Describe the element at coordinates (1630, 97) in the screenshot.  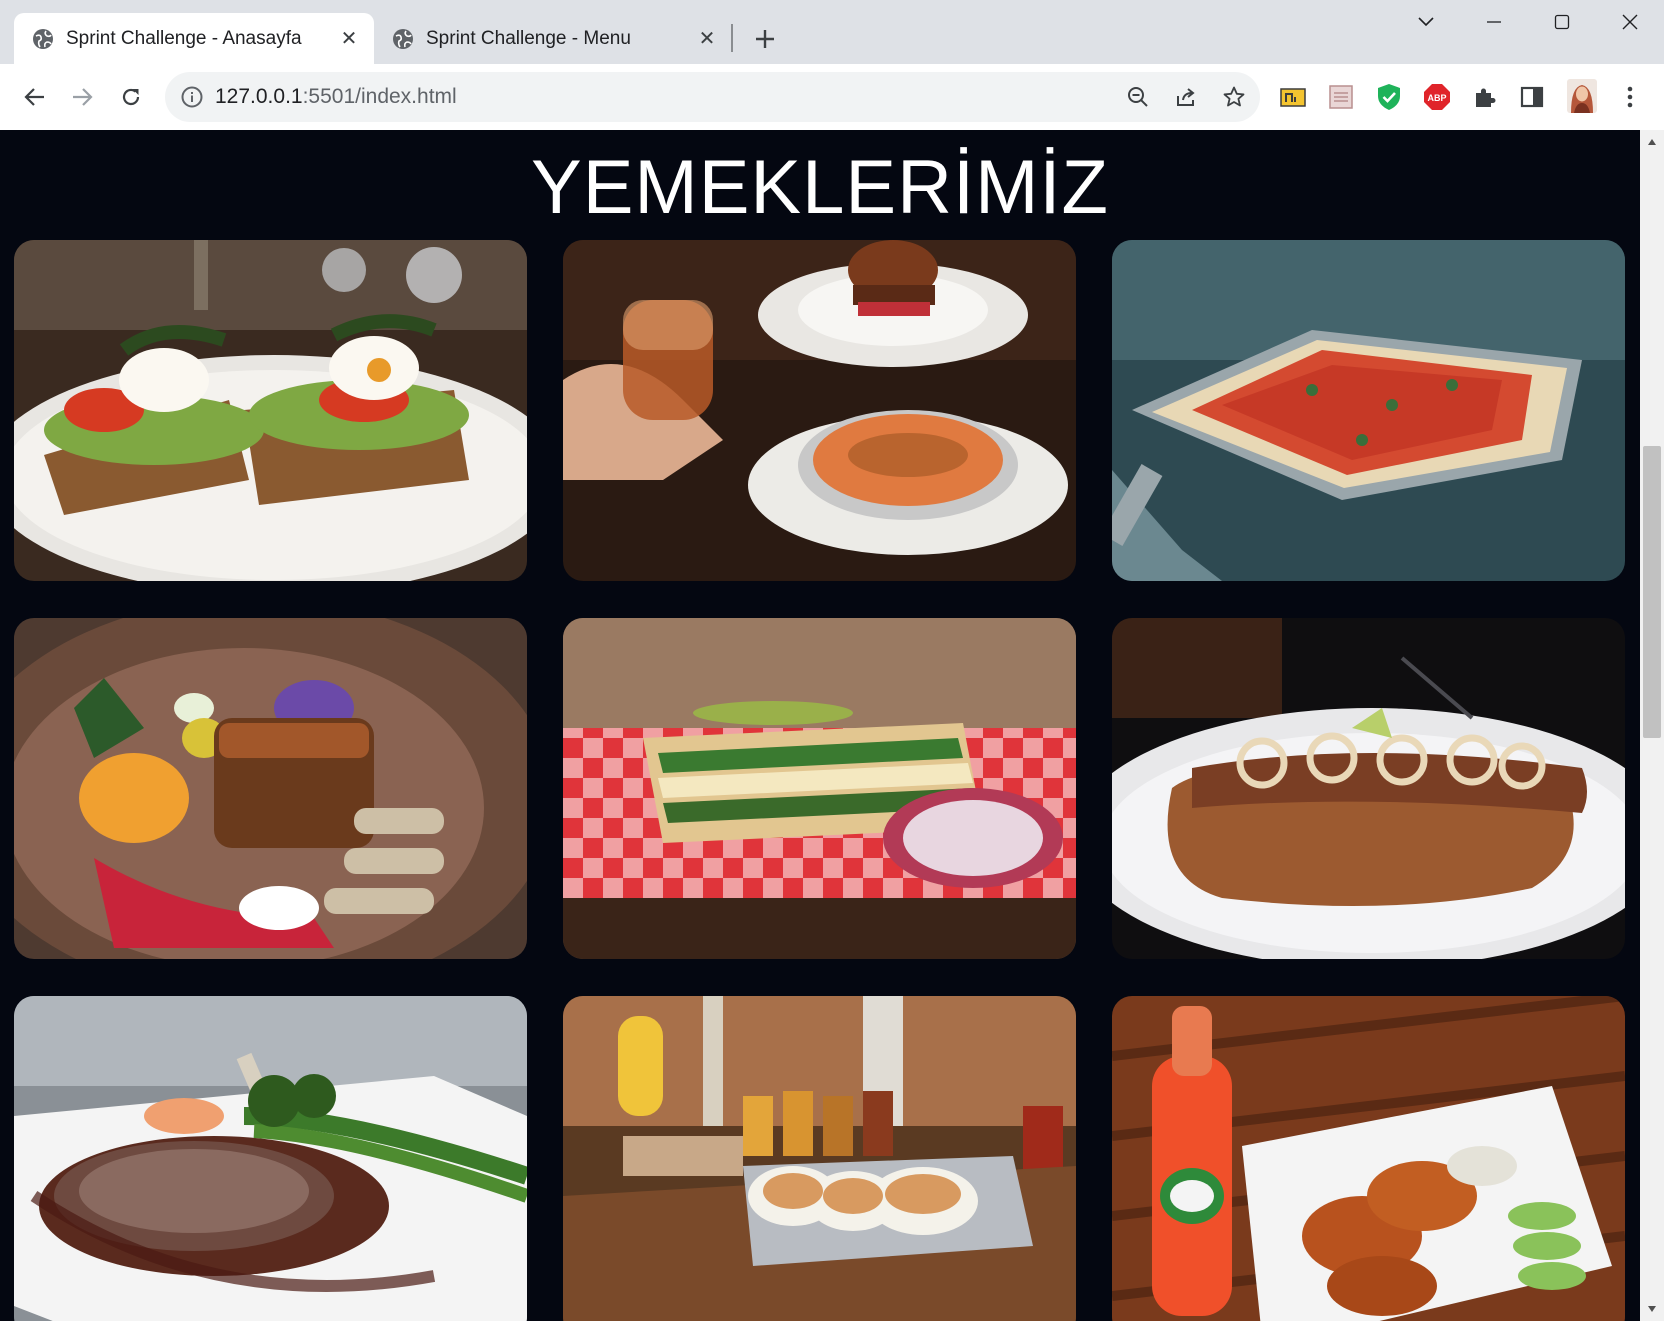
I see `menu-kebab-icon` at that location.